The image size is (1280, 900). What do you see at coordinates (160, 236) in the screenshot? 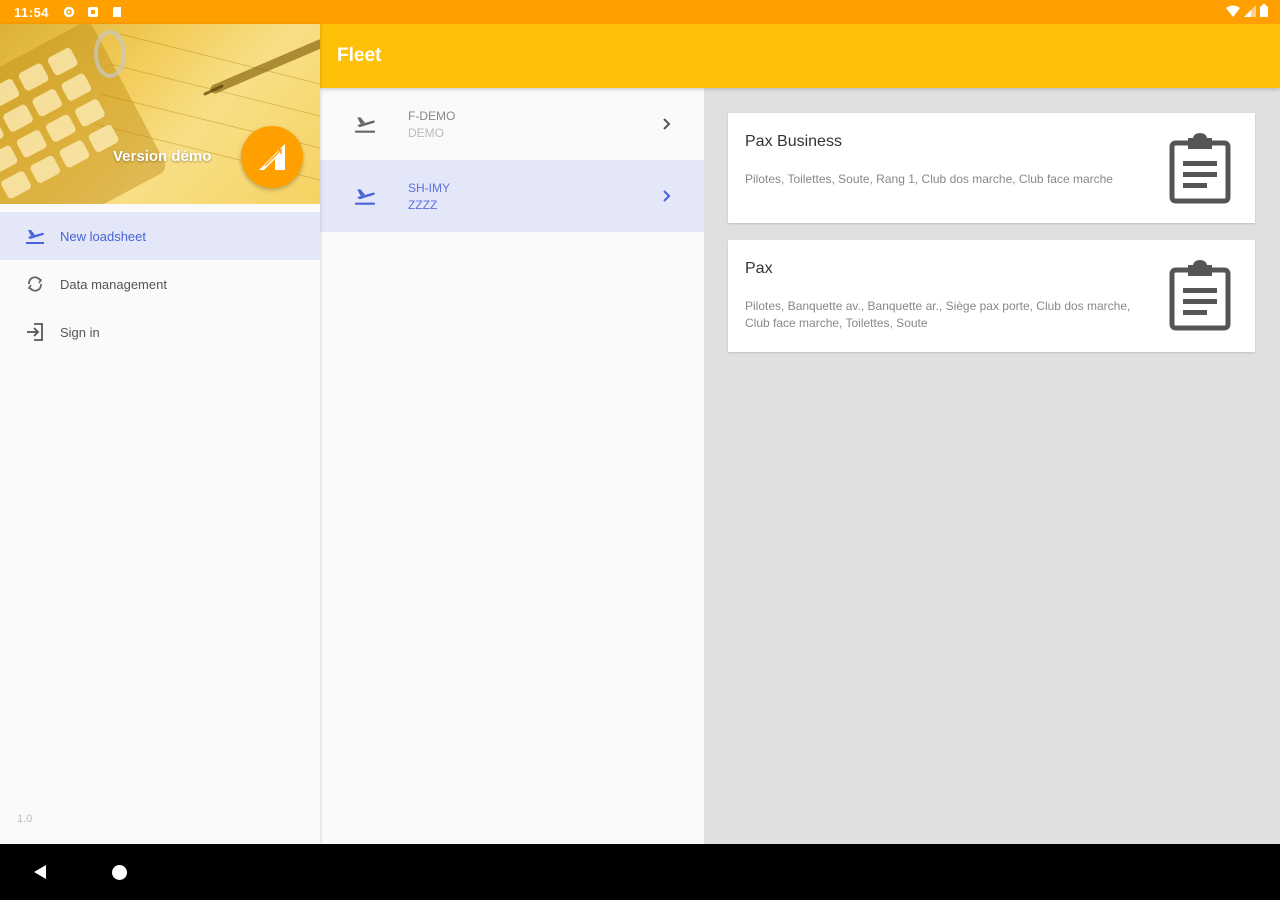
I see `menu-item-new-loadsheet: New loadsheet` at bounding box center [160, 236].